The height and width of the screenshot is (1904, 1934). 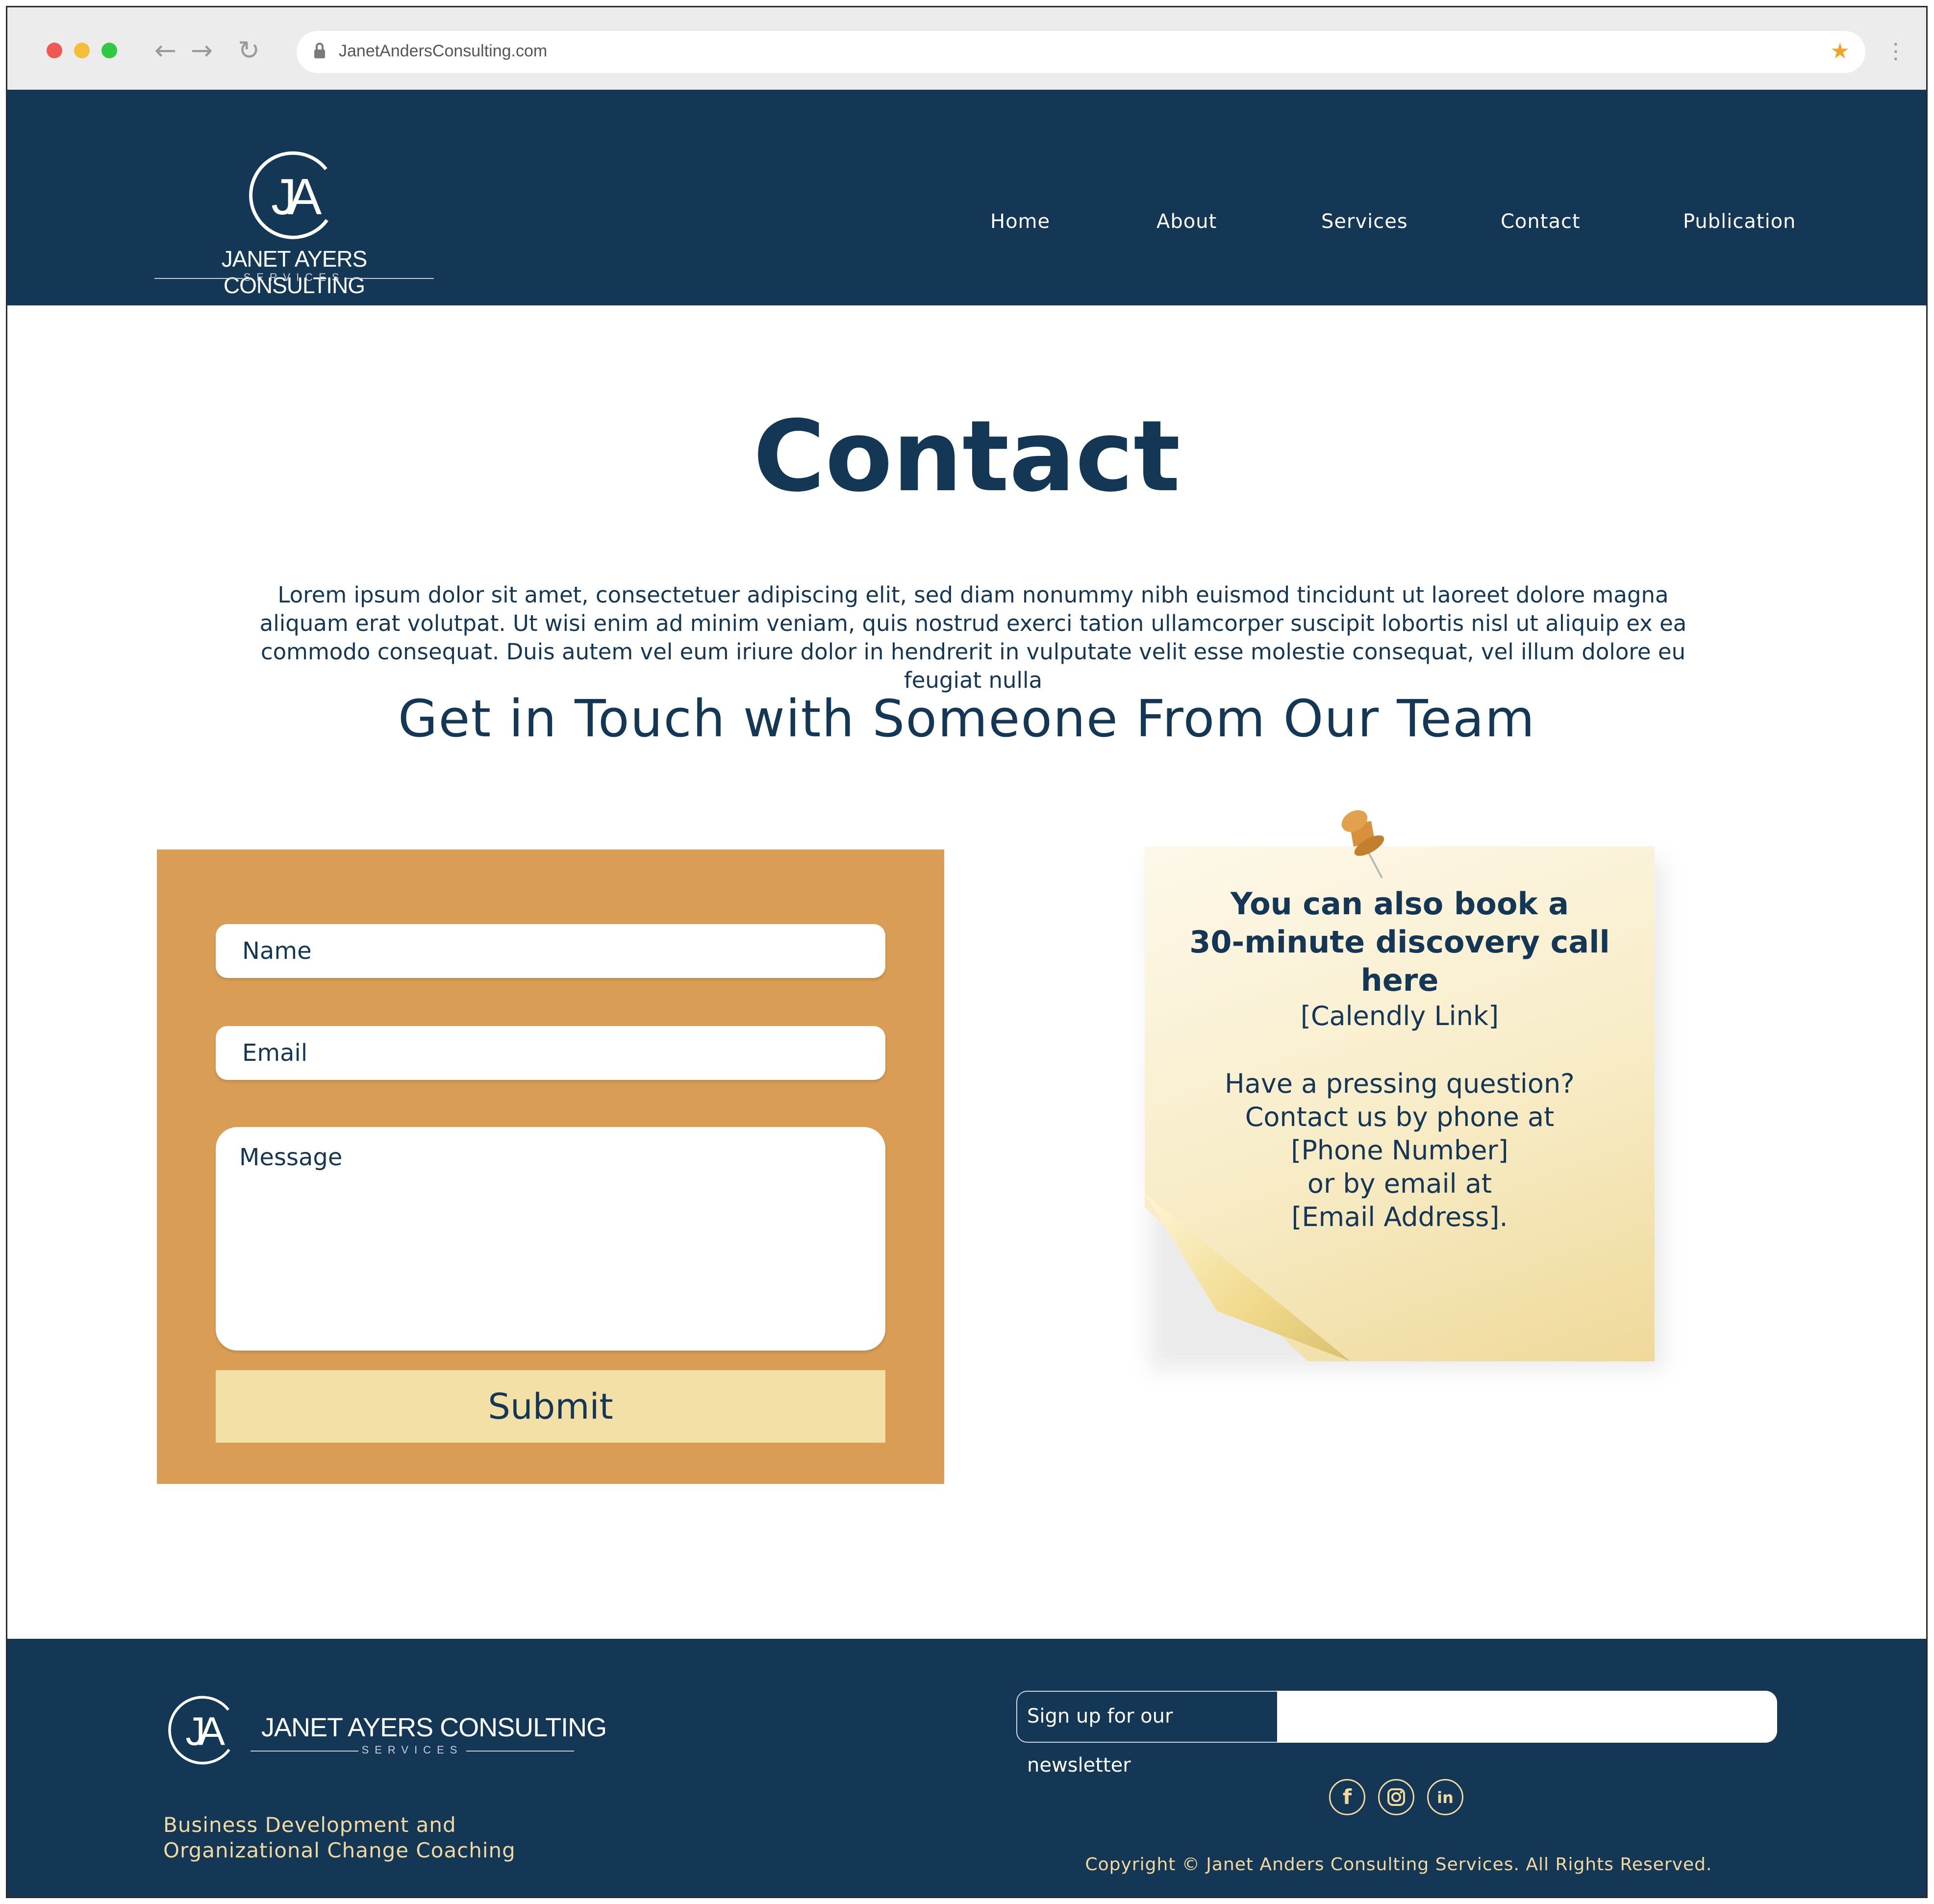 I want to click on pushpin-icon, so click(x=1362, y=844).